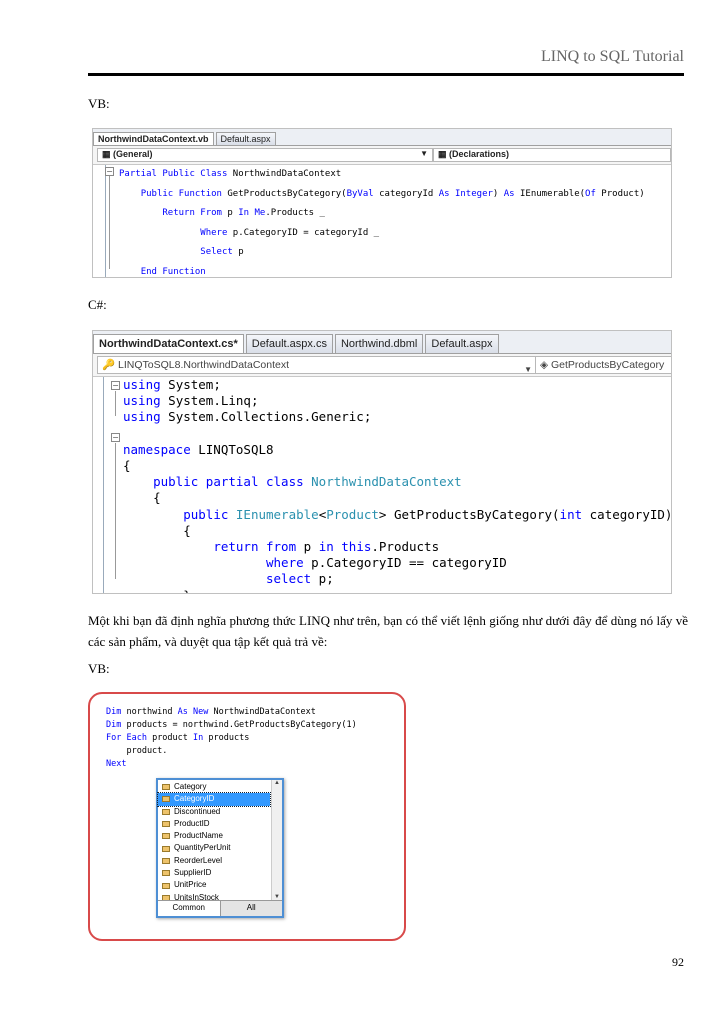 This screenshot has height=1030, width=728. I want to click on vb-label-2: VB:, so click(99, 668).